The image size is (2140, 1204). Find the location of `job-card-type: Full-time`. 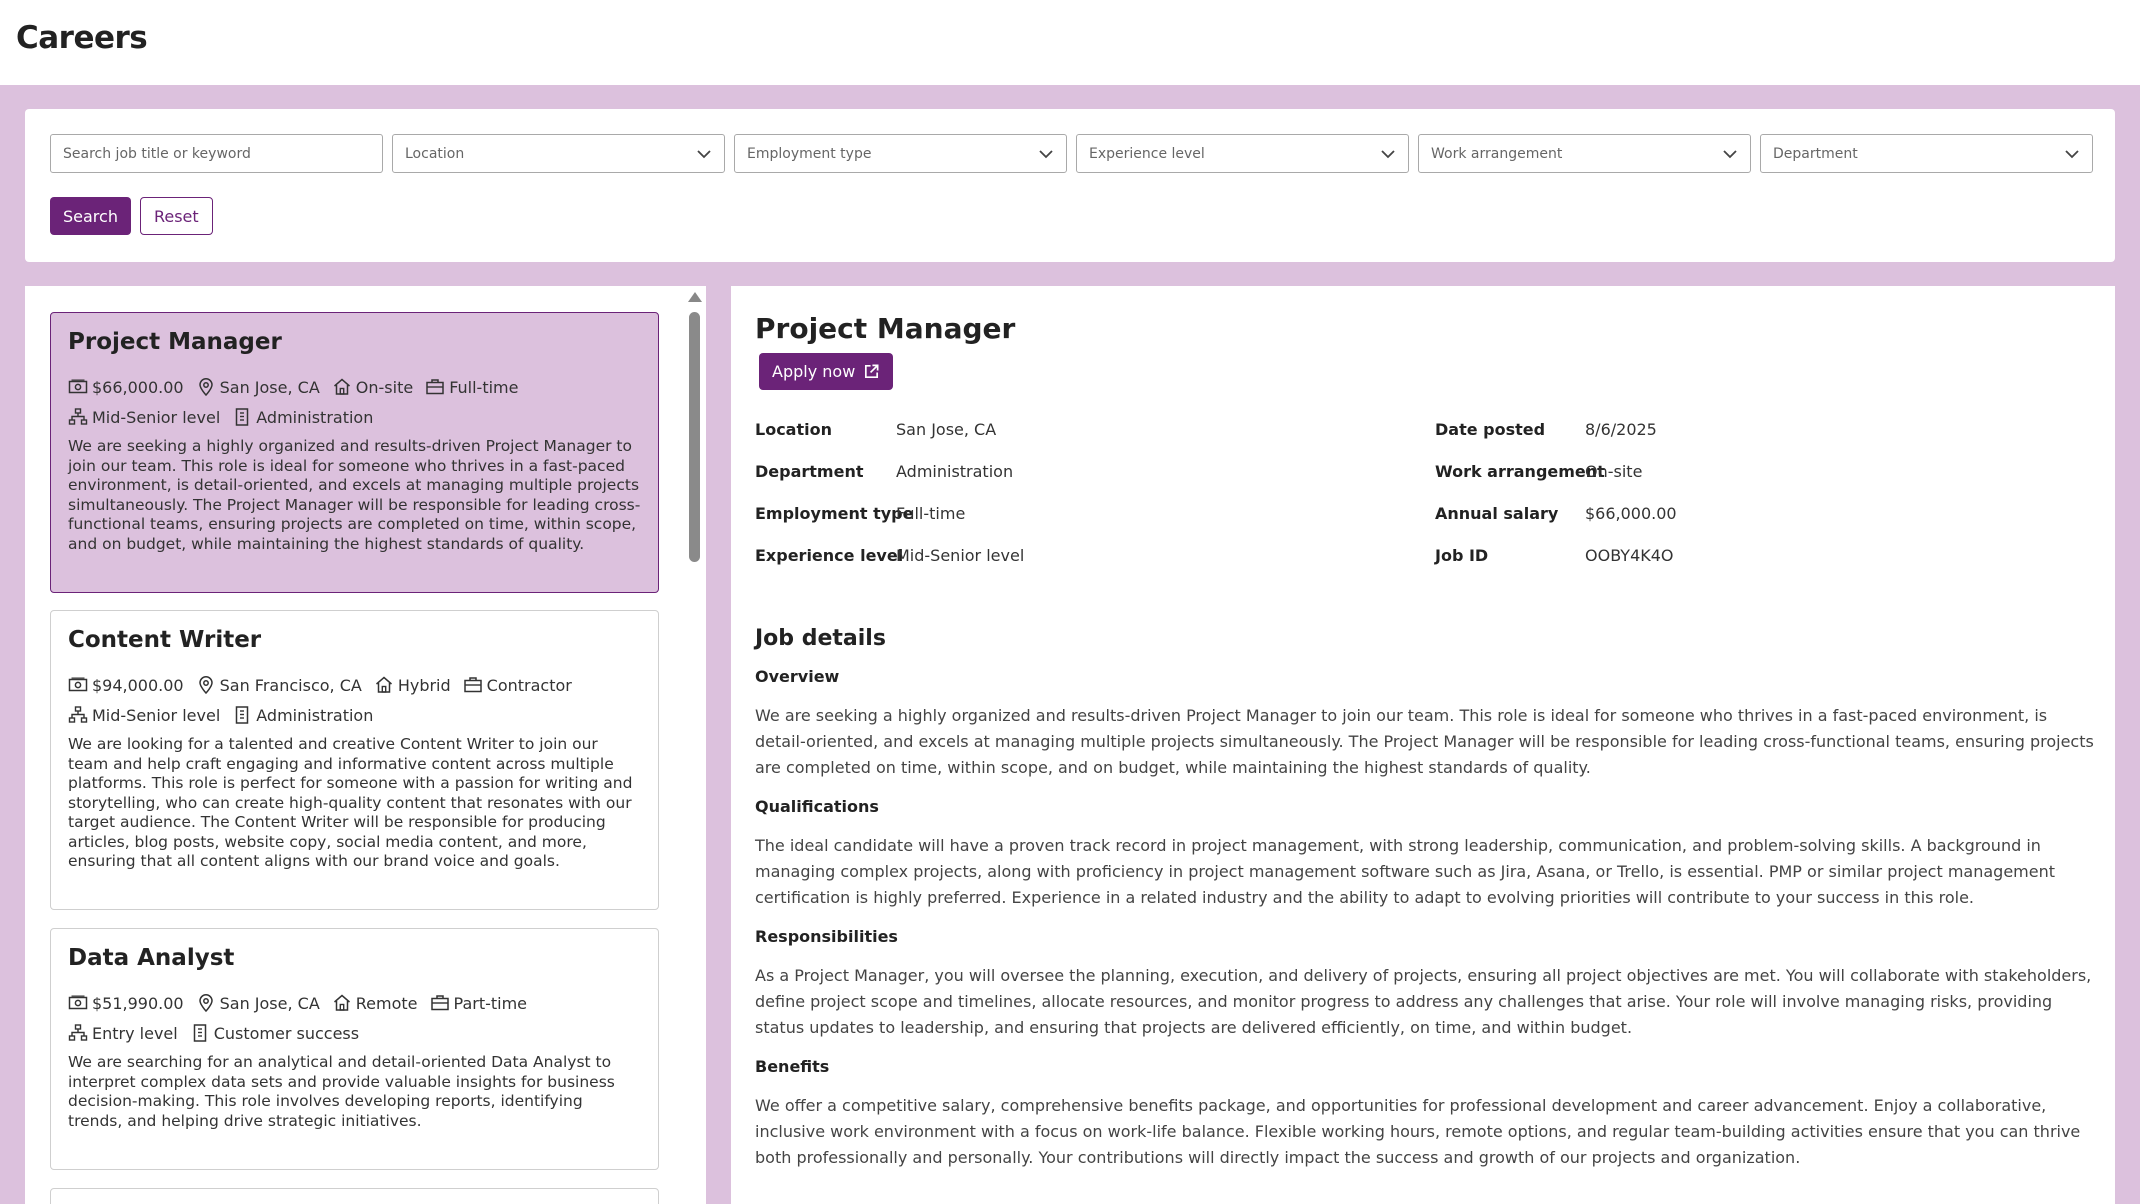

job-card-type: Full-time is located at coordinates (484, 387).